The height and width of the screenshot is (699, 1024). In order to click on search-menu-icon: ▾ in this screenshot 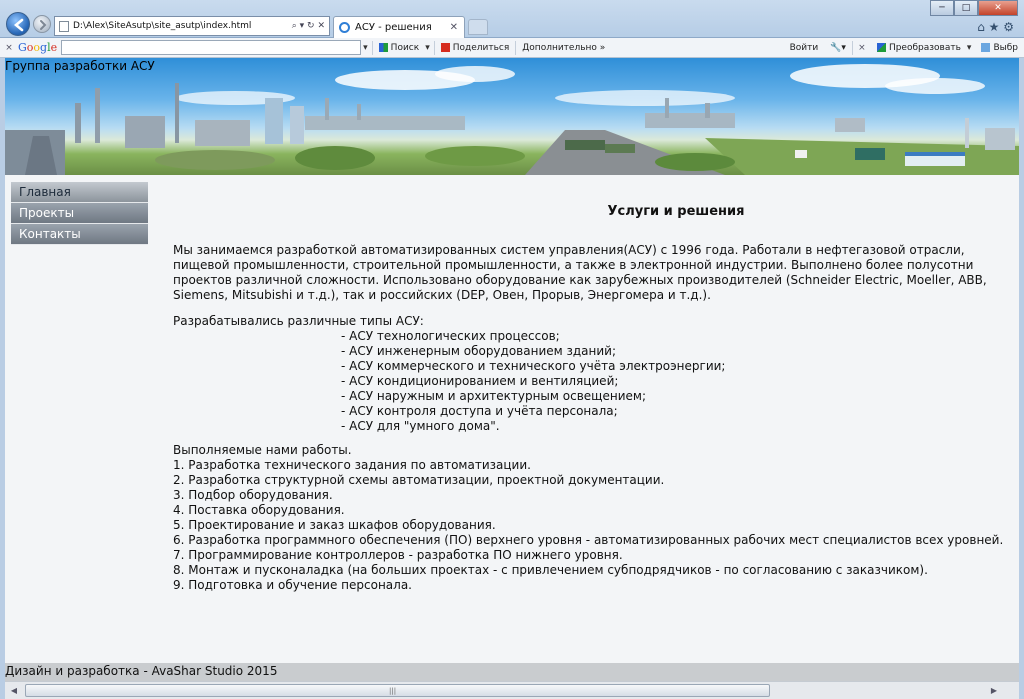, I will do `click(427, 48)`.